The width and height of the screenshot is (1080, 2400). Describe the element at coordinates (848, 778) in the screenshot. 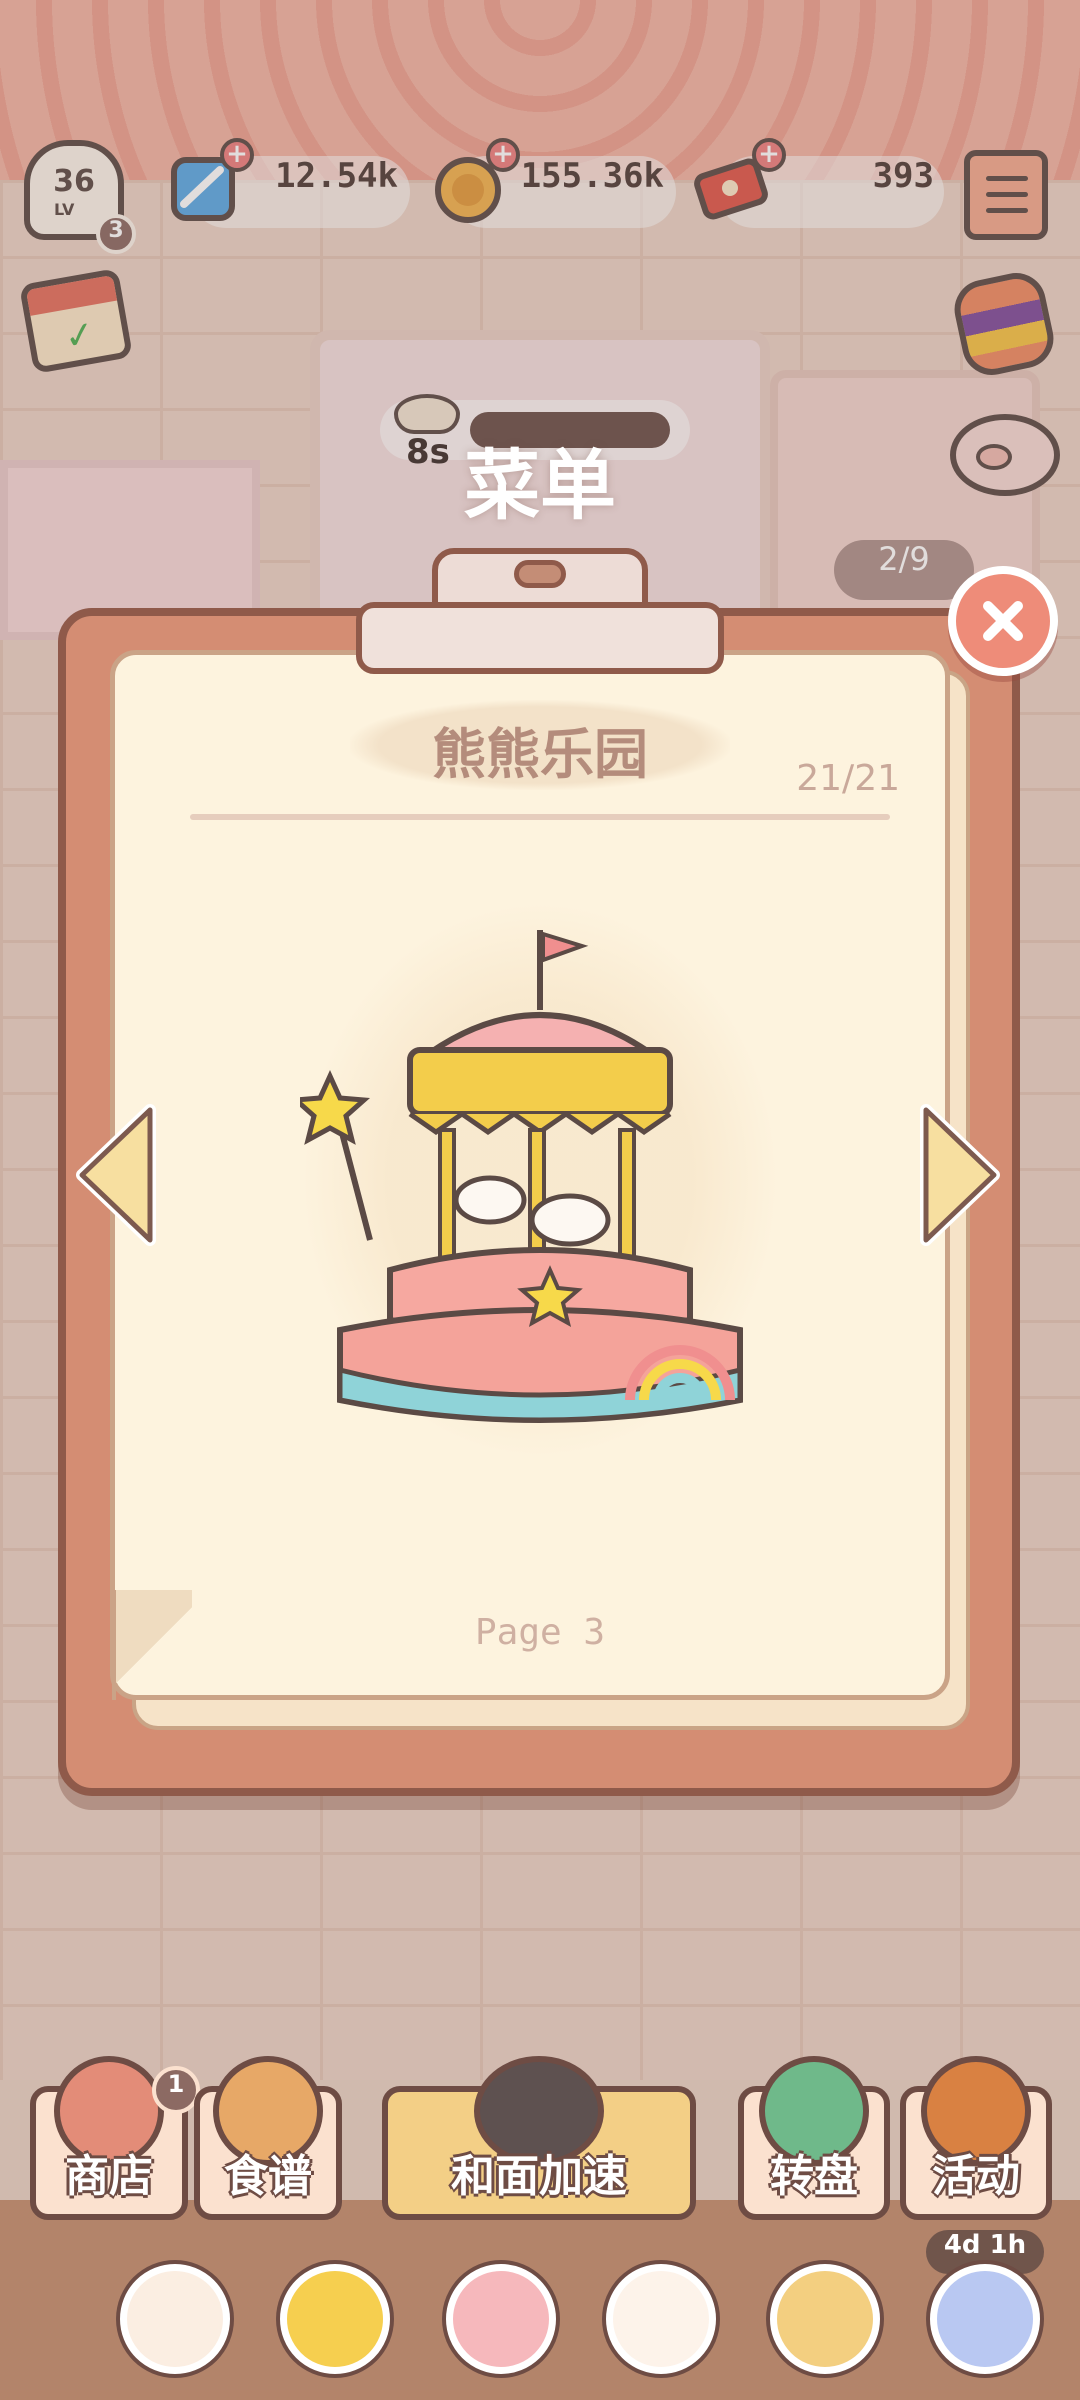

I see `recipe-count: 21/21` at that location.